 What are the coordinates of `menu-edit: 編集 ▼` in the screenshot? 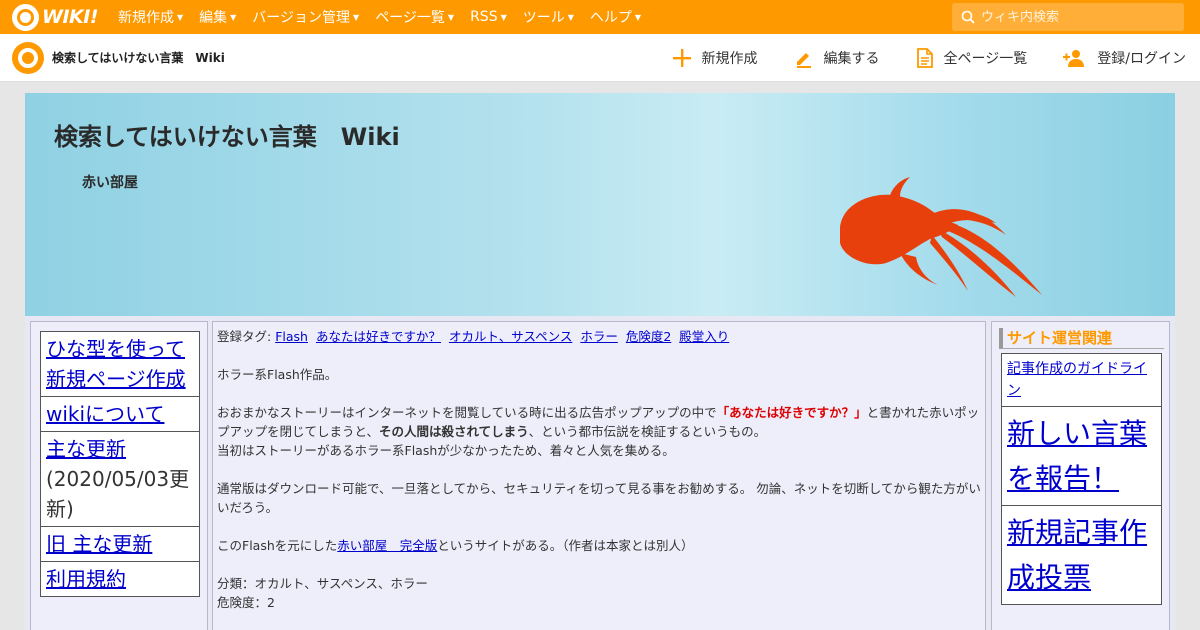 It's located at (217, 17).